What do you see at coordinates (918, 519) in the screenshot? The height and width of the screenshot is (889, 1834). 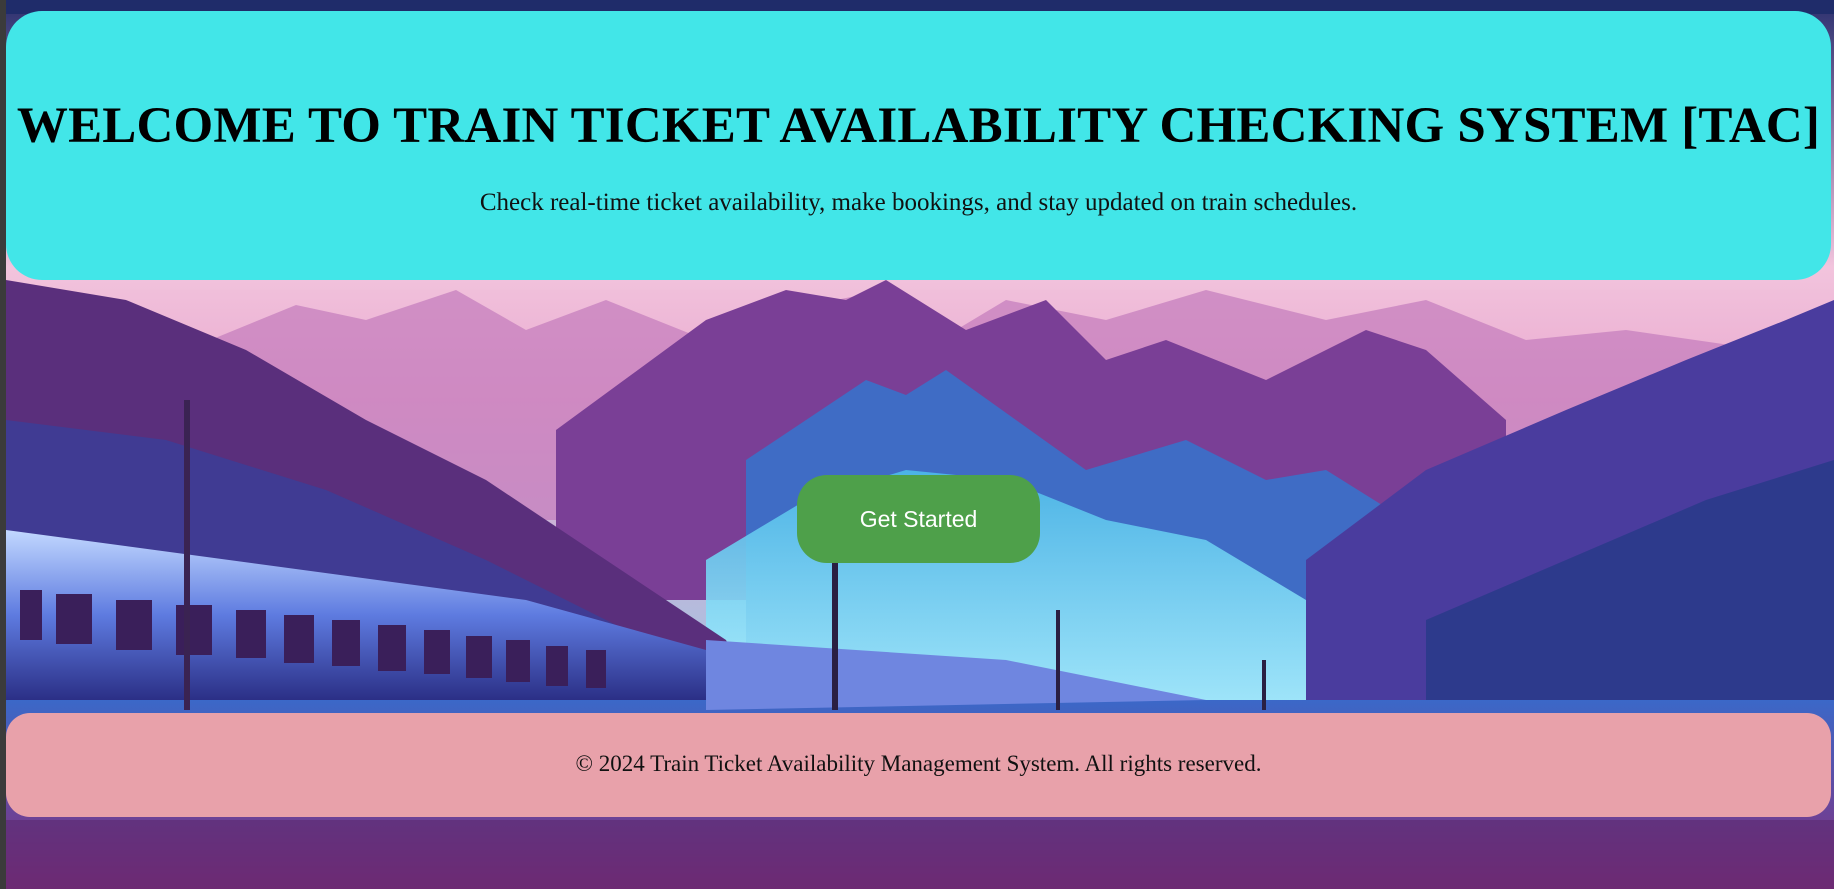 I see `get-started-button: Get Started` at bounding box center [918, 519].